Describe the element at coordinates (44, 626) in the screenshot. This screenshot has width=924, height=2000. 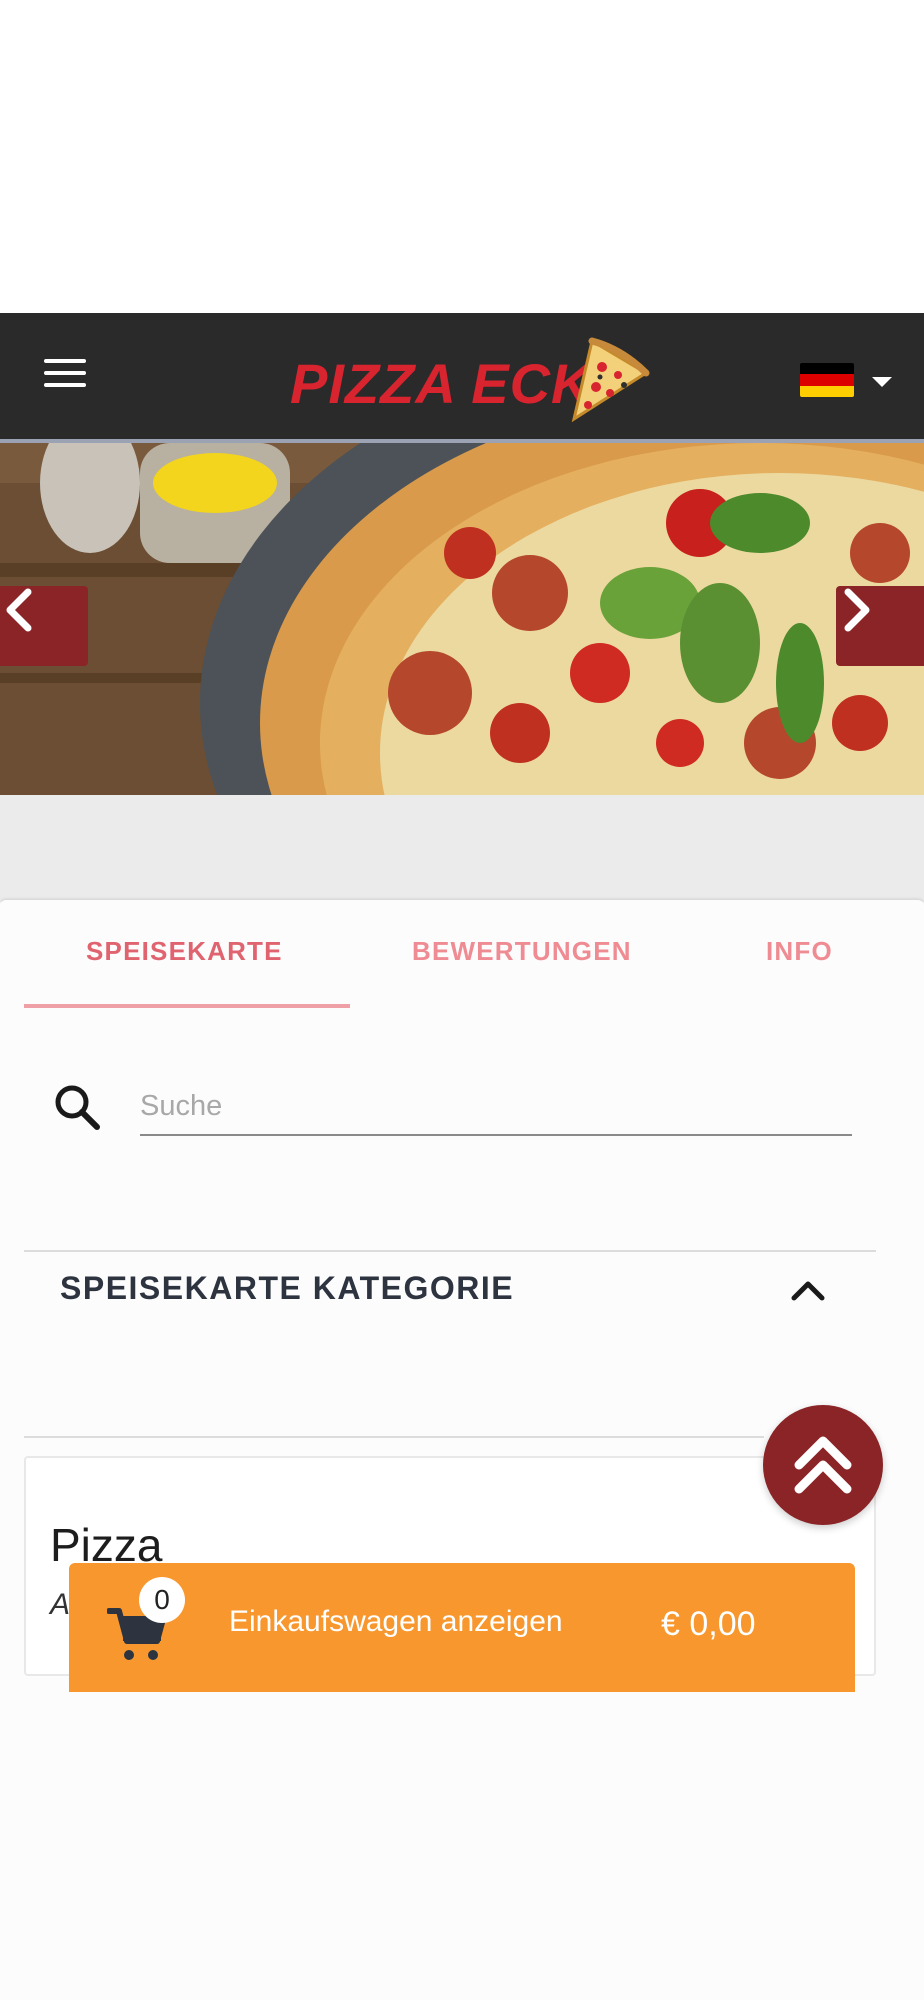
I see `carousel-prev-button` at that location.